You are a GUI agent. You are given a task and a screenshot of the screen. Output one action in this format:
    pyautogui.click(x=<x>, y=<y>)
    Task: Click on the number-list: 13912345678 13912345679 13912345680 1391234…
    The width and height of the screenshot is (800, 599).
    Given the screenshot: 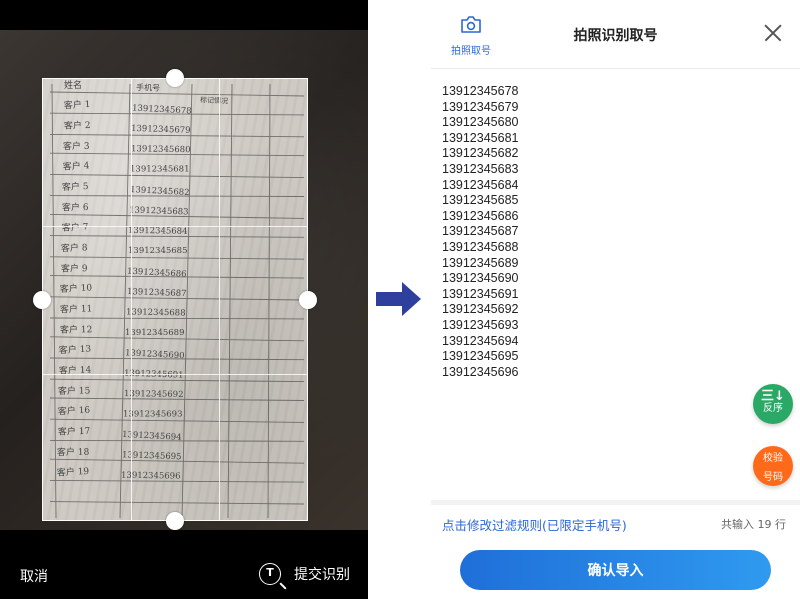 What is the action you would take?
    pyautogui.click(x=480, y=232)
    